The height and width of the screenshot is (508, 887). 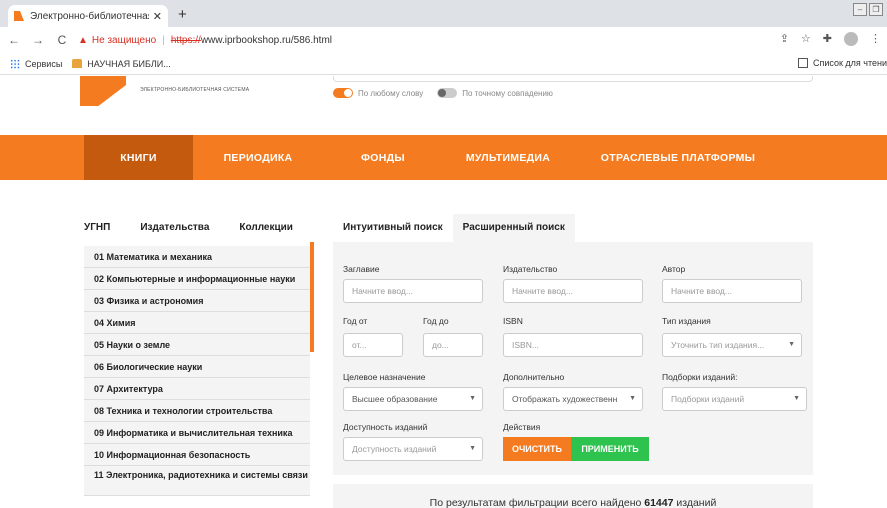 What do you see at coordinates (15, 63) in the screenshot?
I see `apps-grid-icon` at bounding box center [15, 63].